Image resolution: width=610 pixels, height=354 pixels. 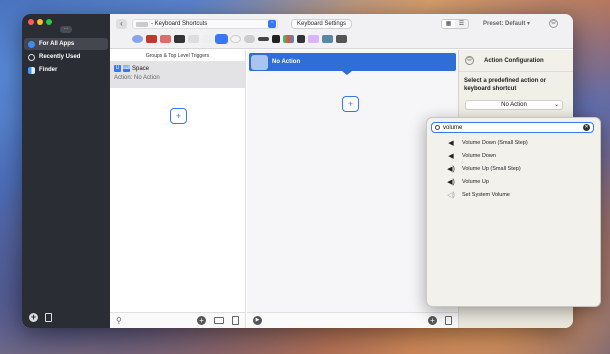 I want to click on streamdeck-icon, so click(x=288, y=39).